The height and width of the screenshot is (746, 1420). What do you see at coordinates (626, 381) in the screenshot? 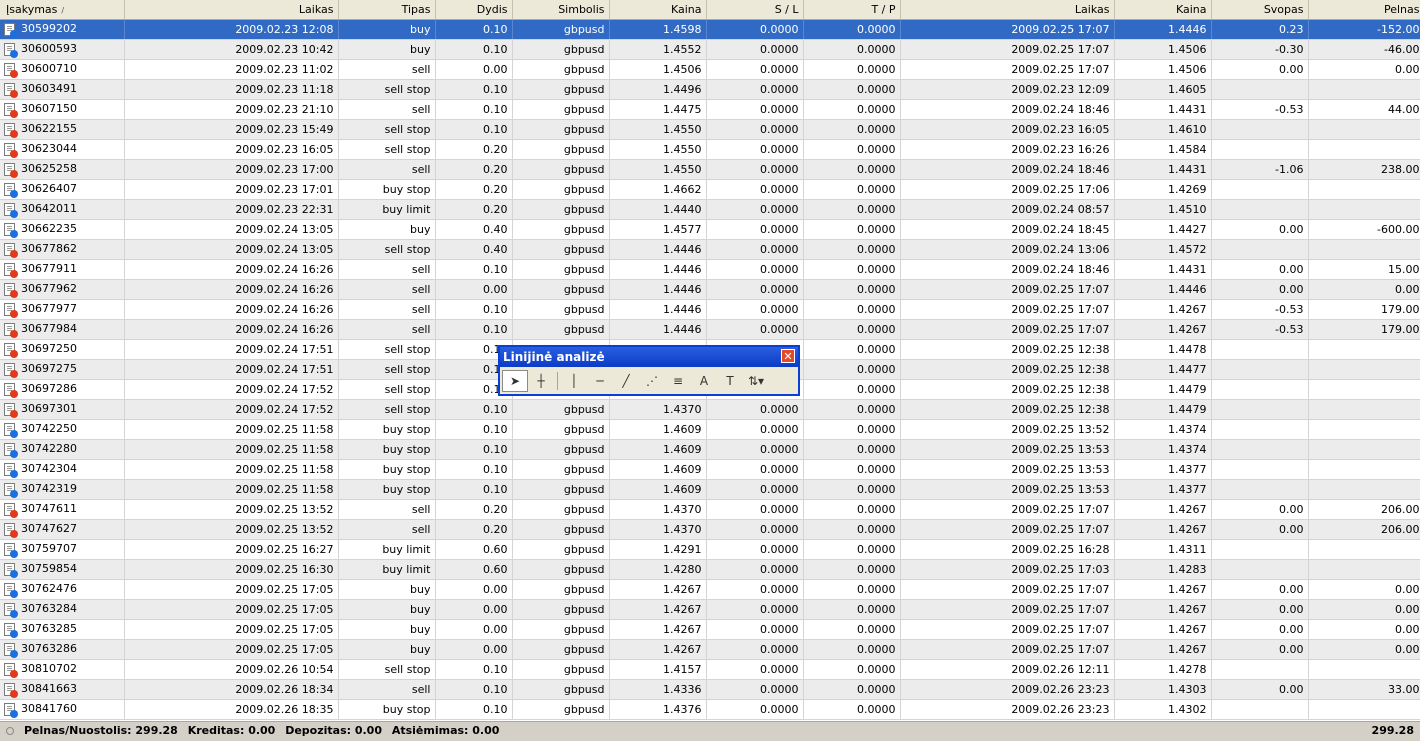
I see `trendline-tool-icon: ╱` at bounding box center [626, 381].